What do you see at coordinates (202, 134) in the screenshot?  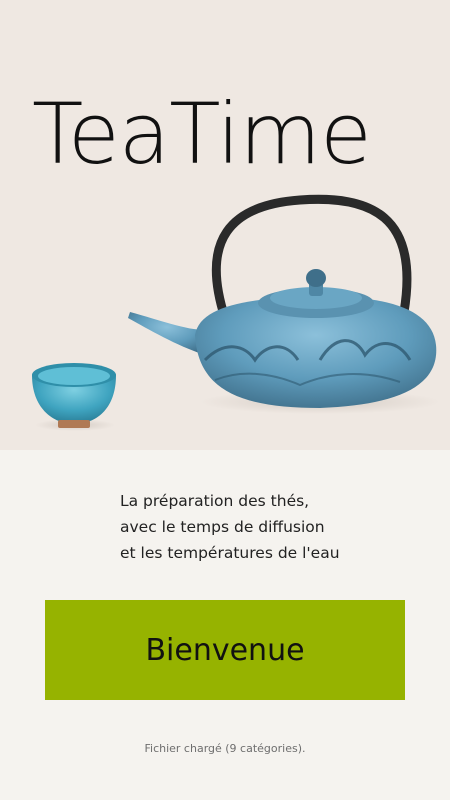 I see `app-title: TeaTime` at bounding box center [202, 134].